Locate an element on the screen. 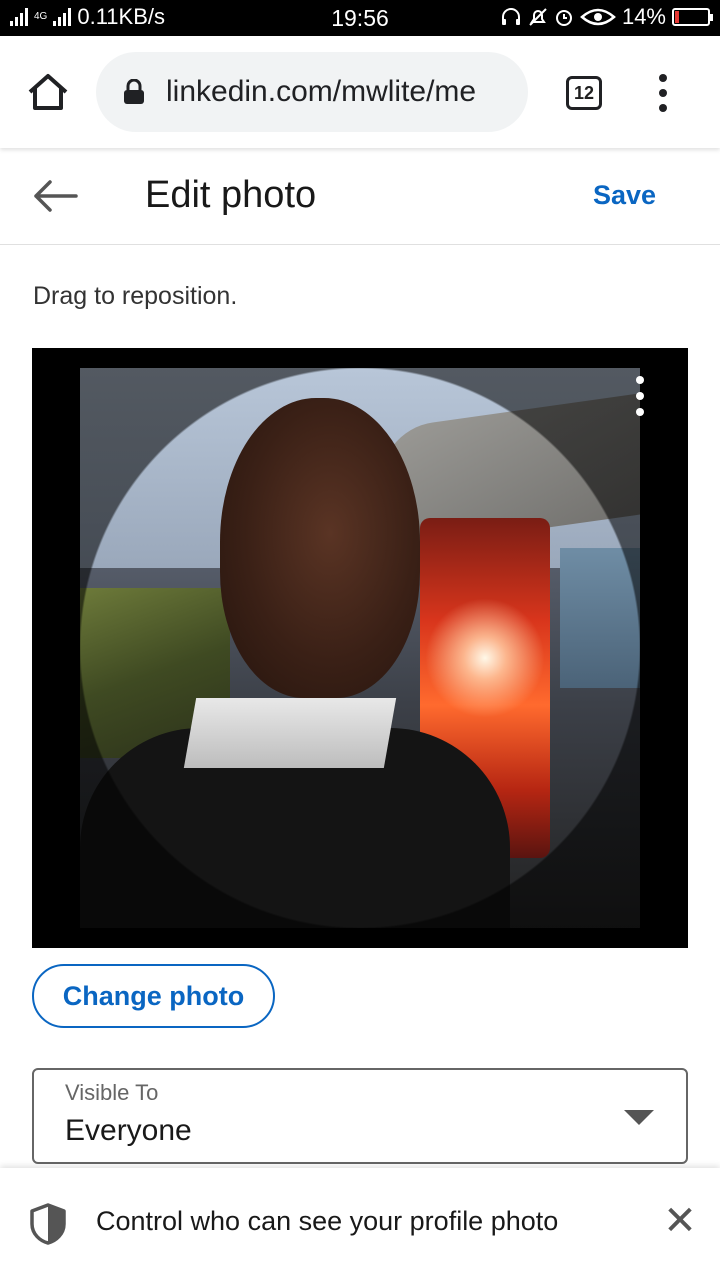 This screenshot has width=720, height=1280. alarm-icon is located at coordinates (563, 18).